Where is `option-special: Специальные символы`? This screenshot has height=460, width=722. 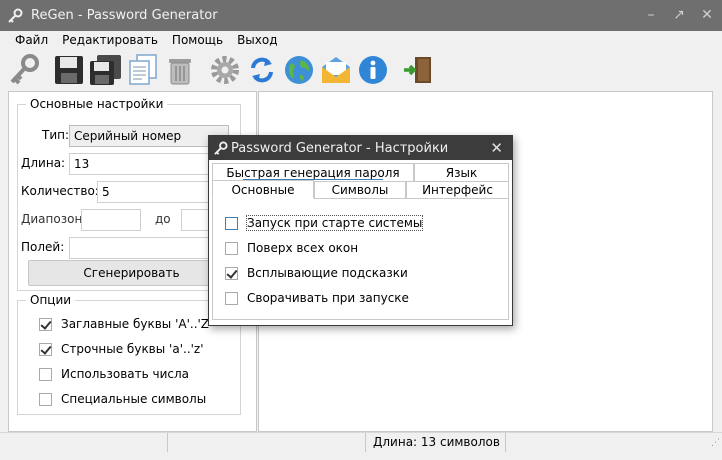 option-special: Специальные символы is located at coordinates (122, 399).